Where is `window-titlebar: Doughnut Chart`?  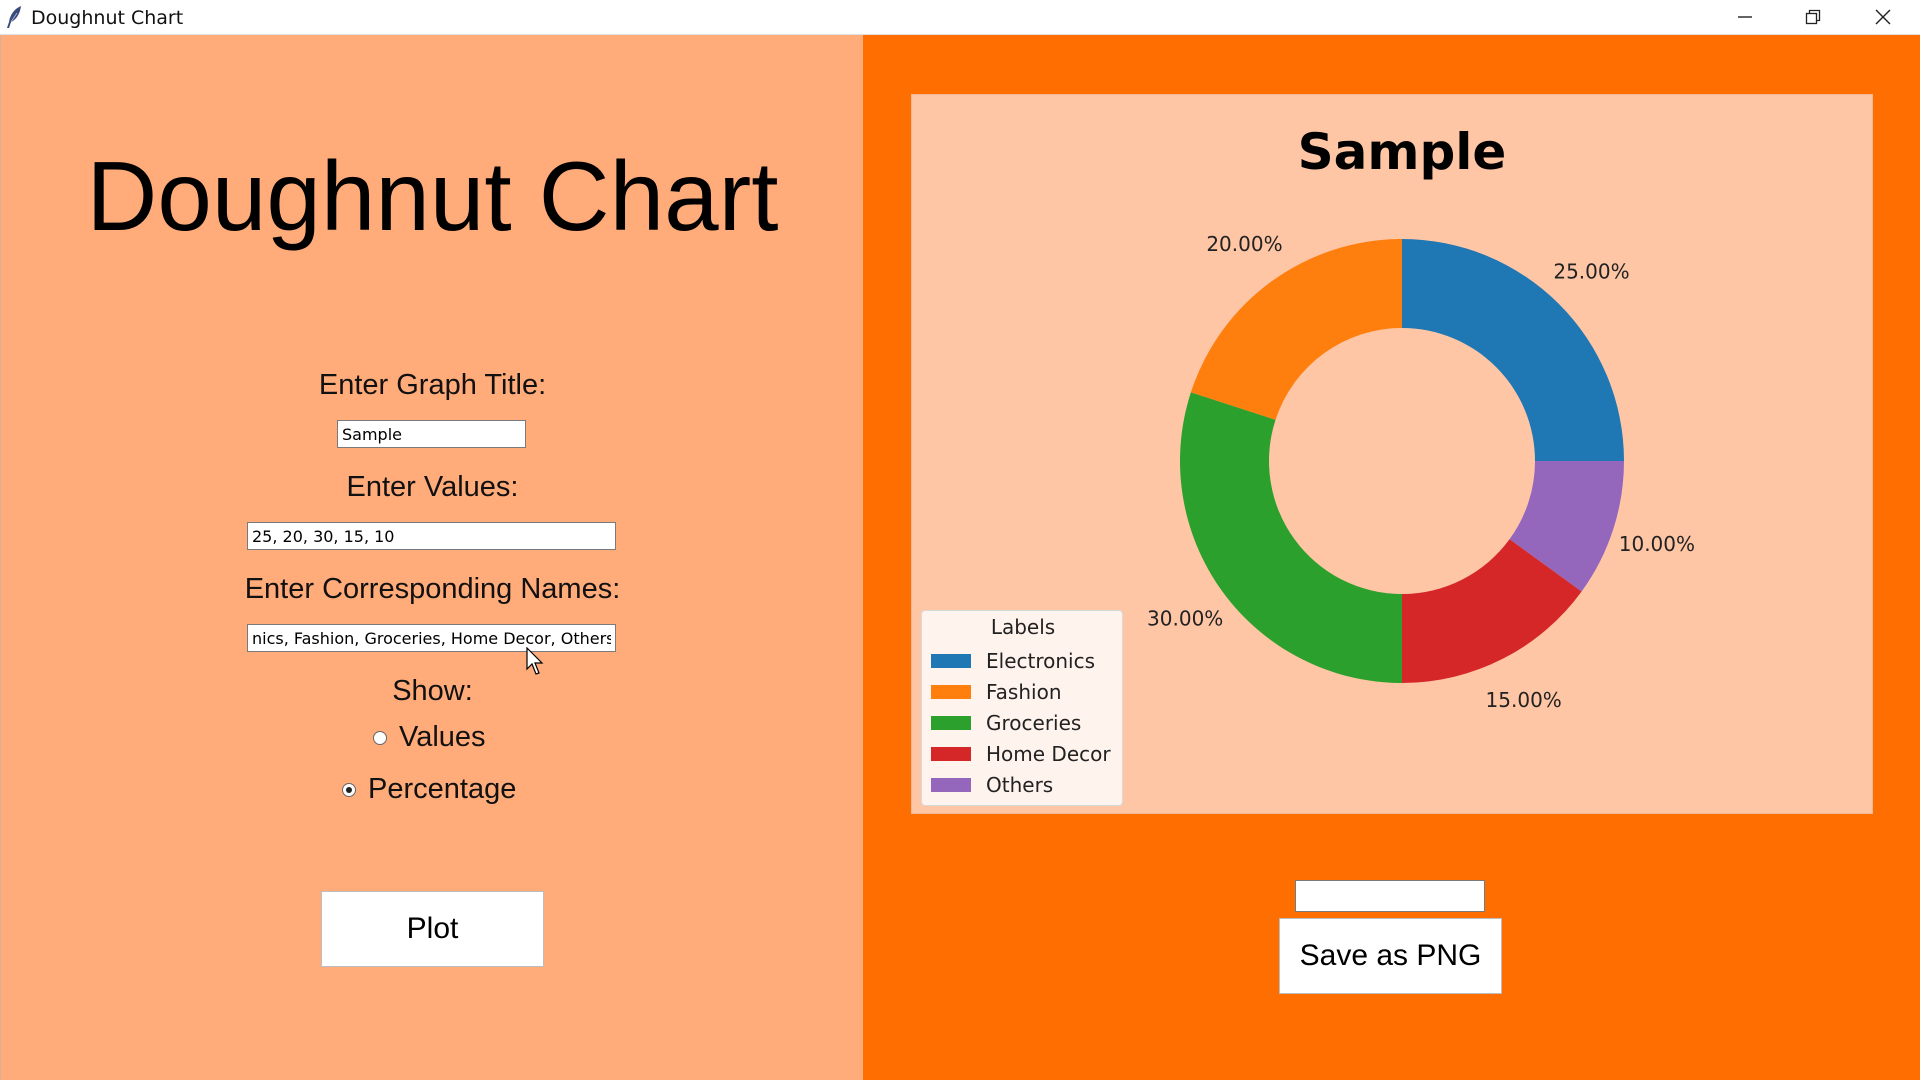
window-titlebar: Doughnut Chart is located at coordinates (960, 17).